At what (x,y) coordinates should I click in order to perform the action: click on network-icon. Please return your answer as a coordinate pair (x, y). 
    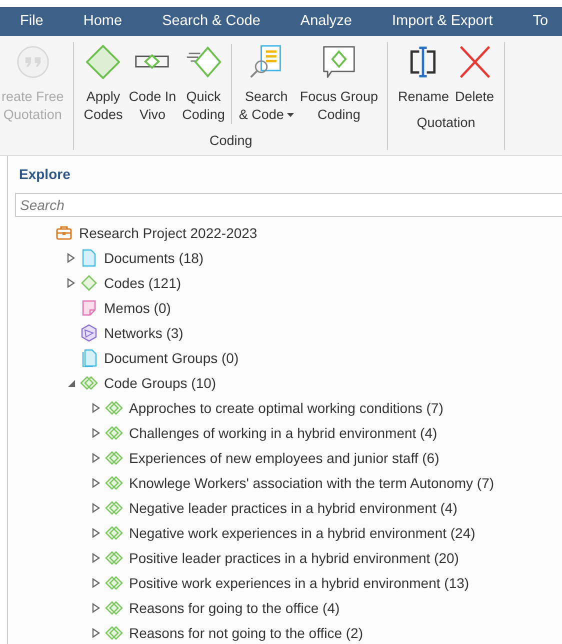
    Looking at the image, I should click on (89, 333).